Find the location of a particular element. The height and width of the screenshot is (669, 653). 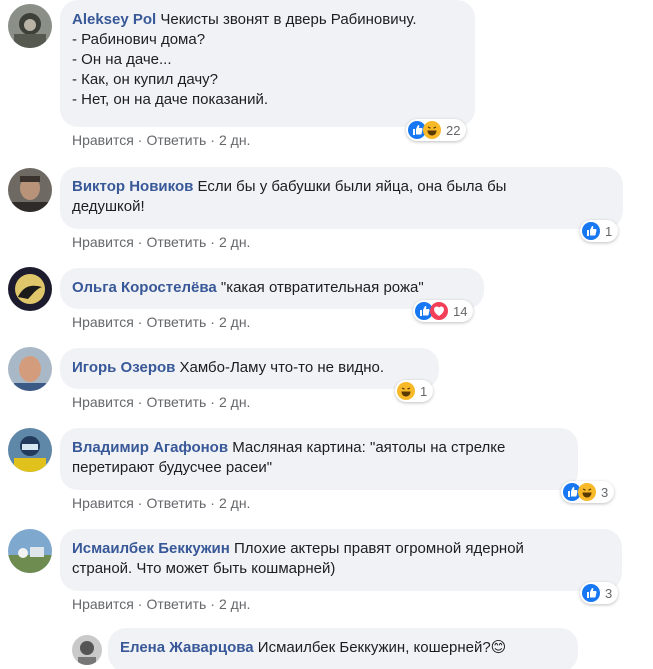

comment-bubble: Игорь Озеров Хамбо-Ламу что-то не видно. is located at coordinates (249, 368).